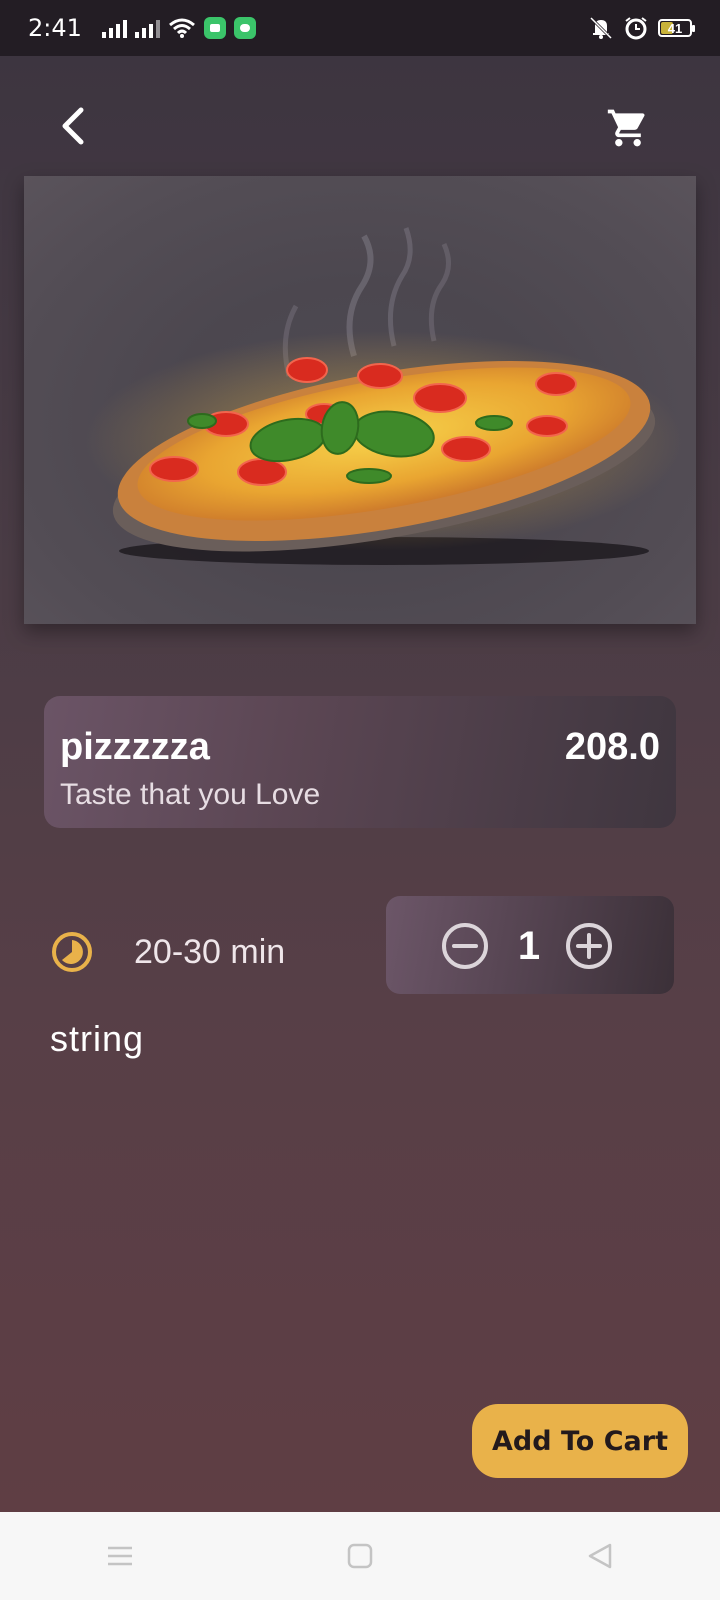  I want to click on decrease-quantity-button, so click(465, 946).